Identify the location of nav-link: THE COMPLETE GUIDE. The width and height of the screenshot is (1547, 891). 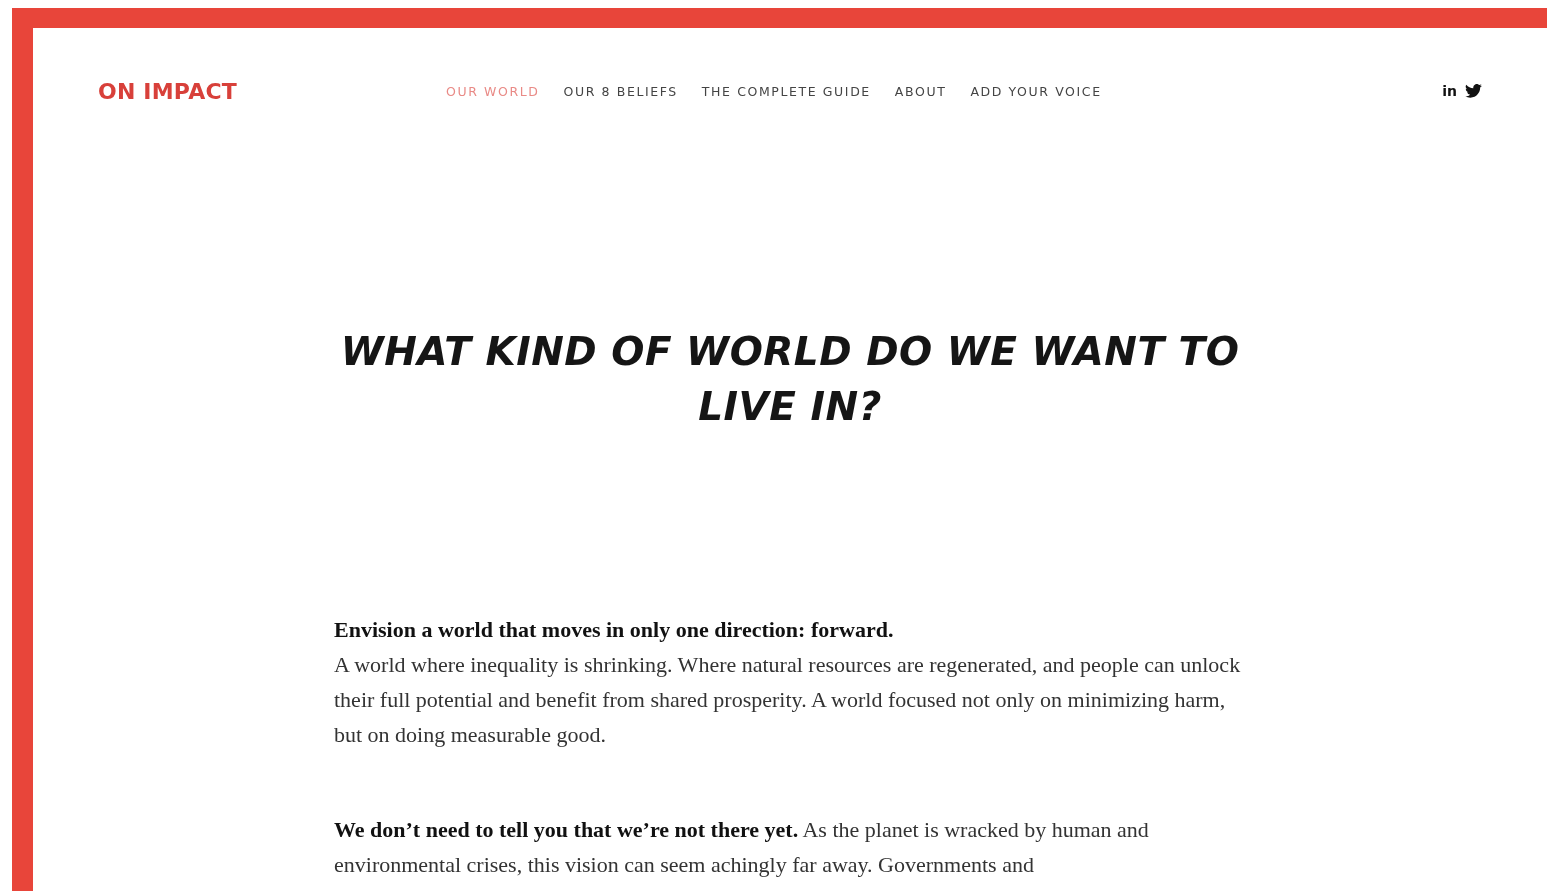
(786, 91).